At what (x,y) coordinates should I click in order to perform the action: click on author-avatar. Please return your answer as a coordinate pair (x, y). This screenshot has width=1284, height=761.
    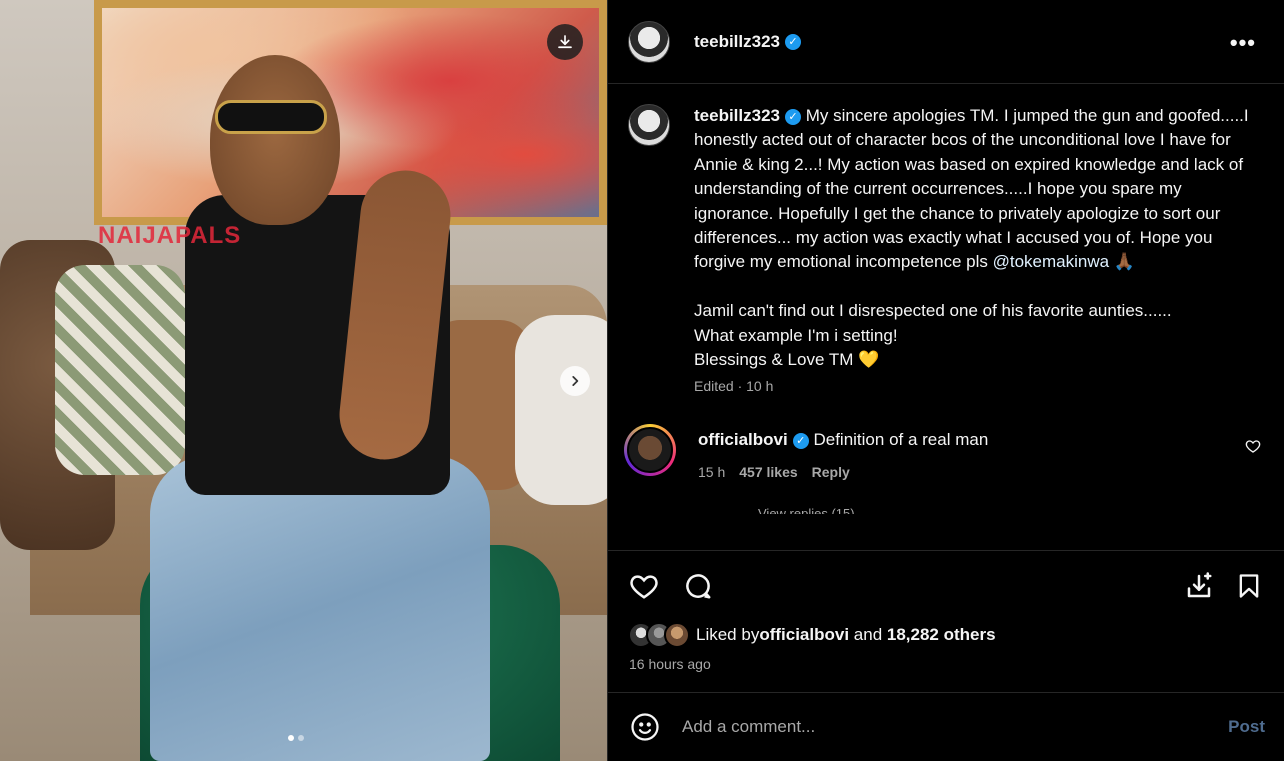
    Looking at the image, I should click on (649, 41).